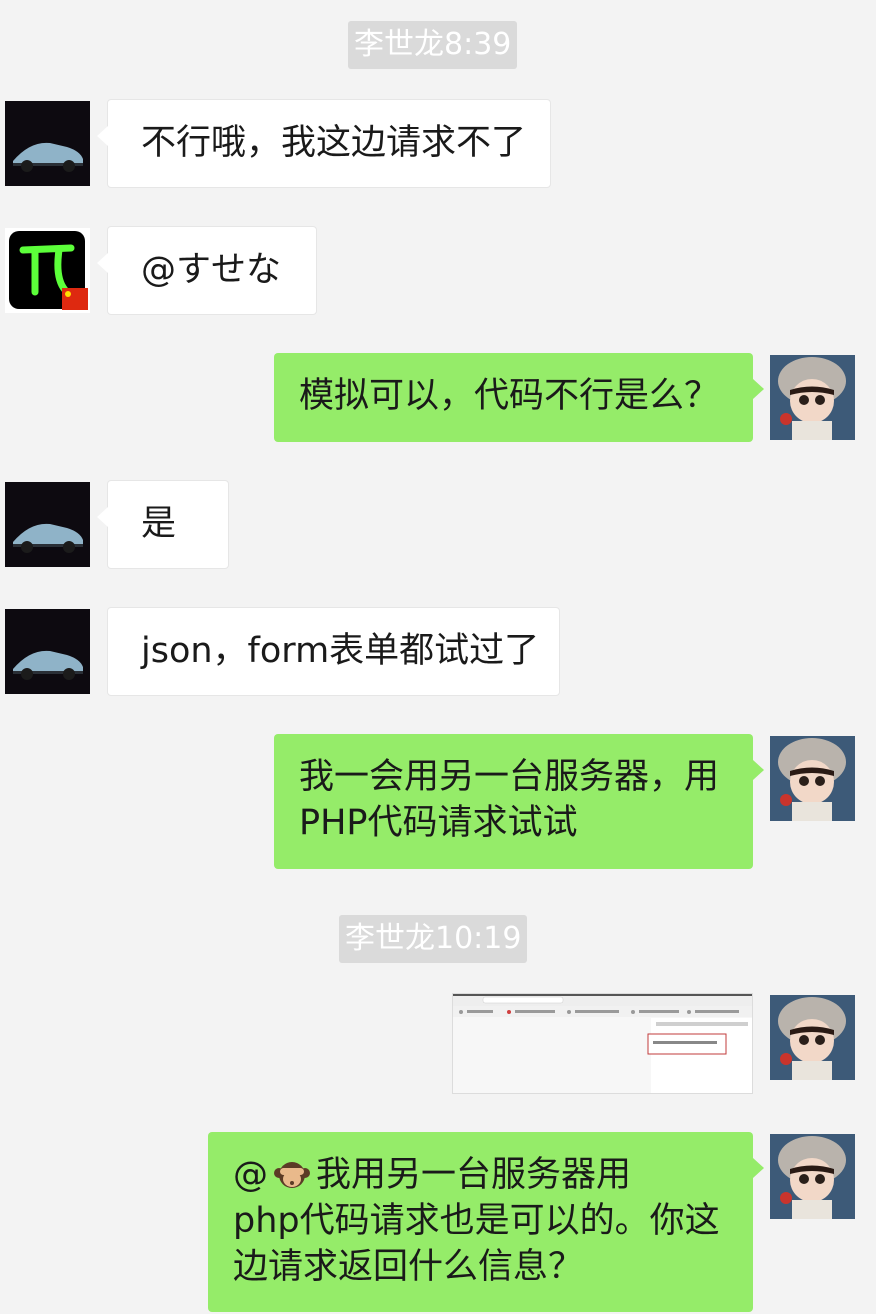 This screenshot has width=876, height=1314. I want to click on browser-screenshot-thumbnail, so click(602, 1043).